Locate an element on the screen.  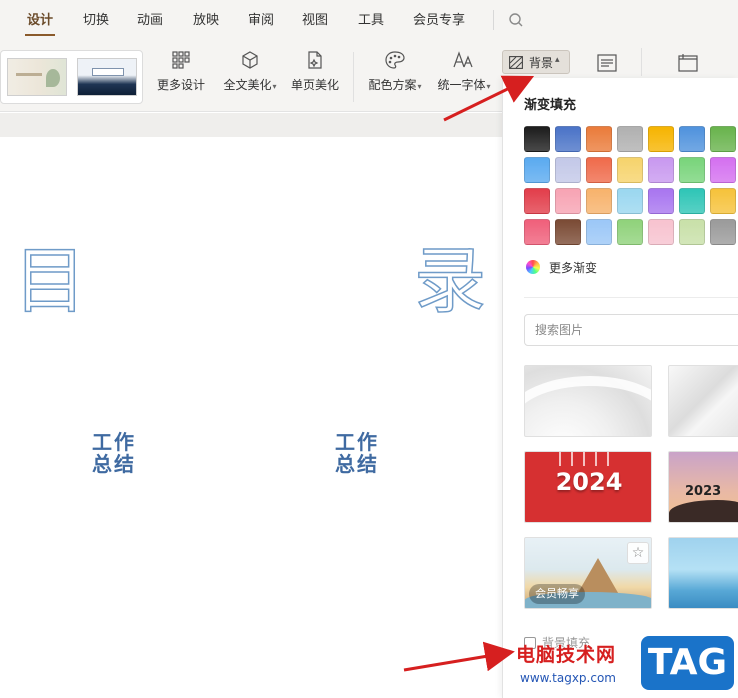
menu-transition: 切换 is located at coordinates (96, 21).